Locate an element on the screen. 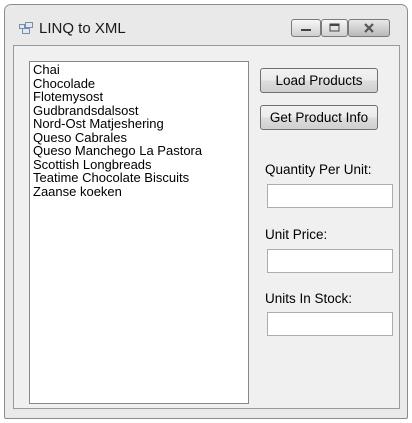  minimize-icon is located at coordinates (306, 30).